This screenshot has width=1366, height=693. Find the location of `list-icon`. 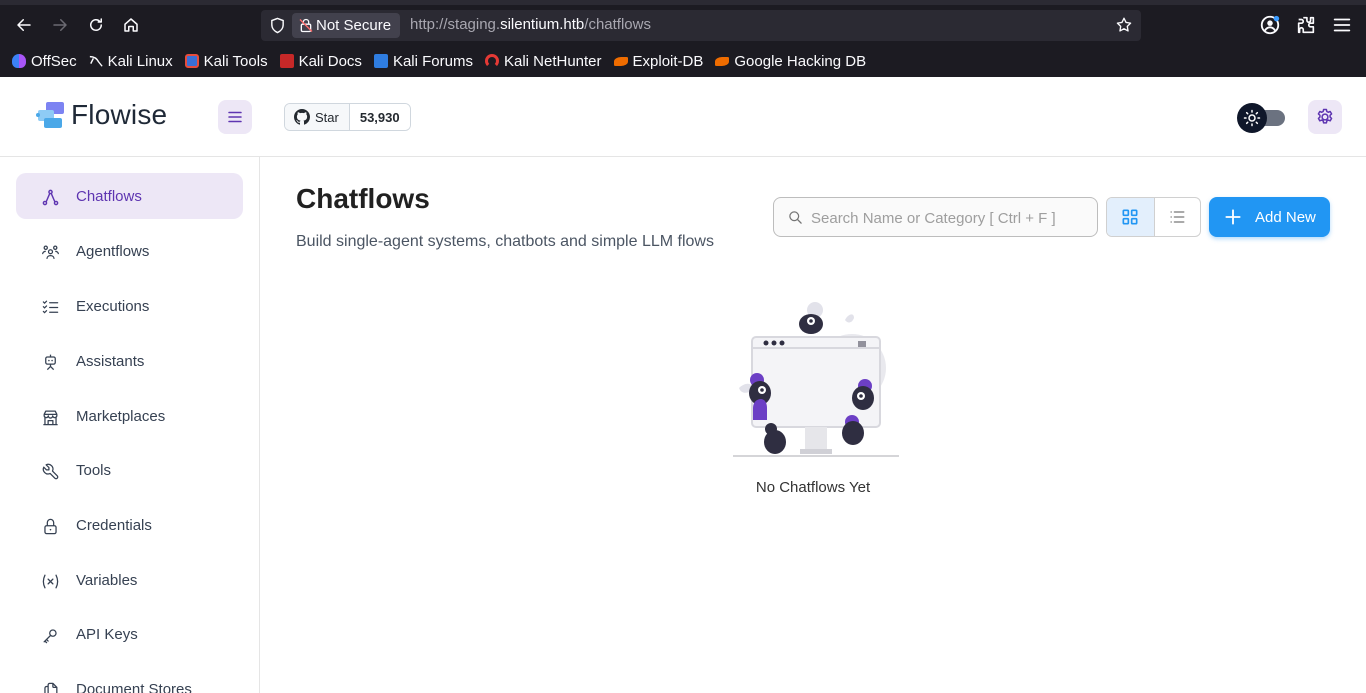

list-icon is located at coordinates (1177, 217).